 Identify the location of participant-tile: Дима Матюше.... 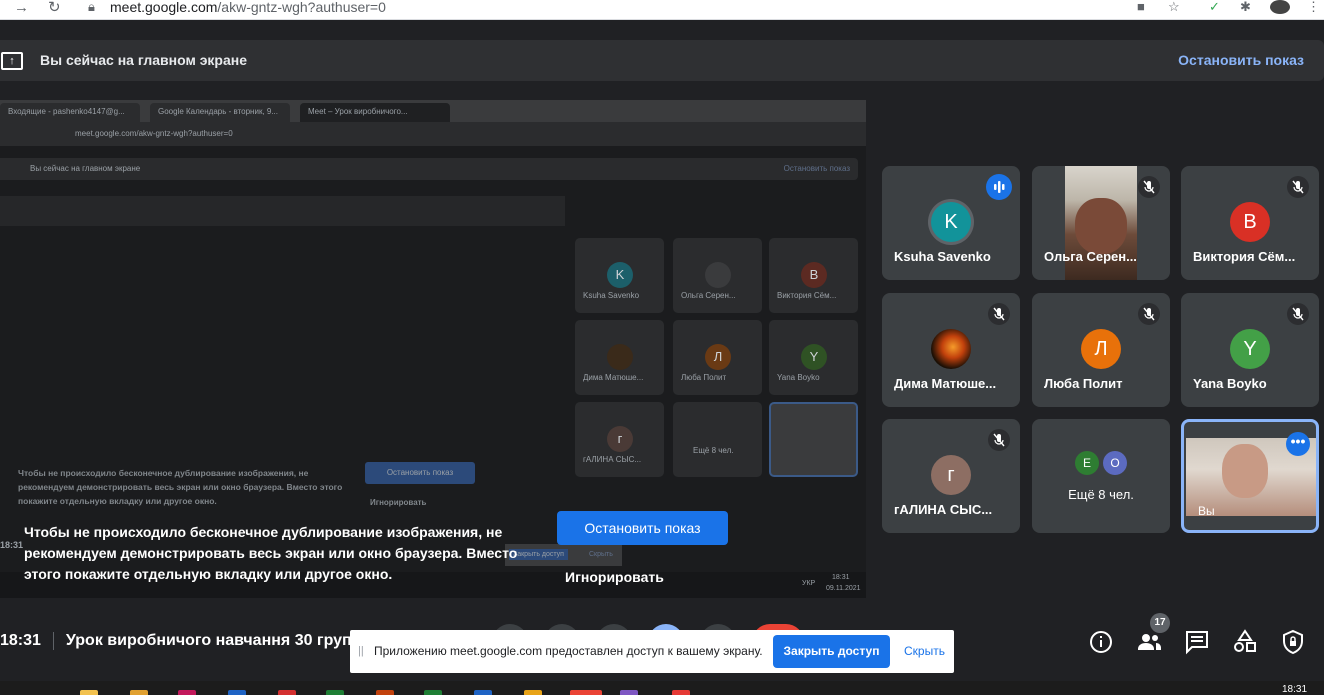
(951, 350).